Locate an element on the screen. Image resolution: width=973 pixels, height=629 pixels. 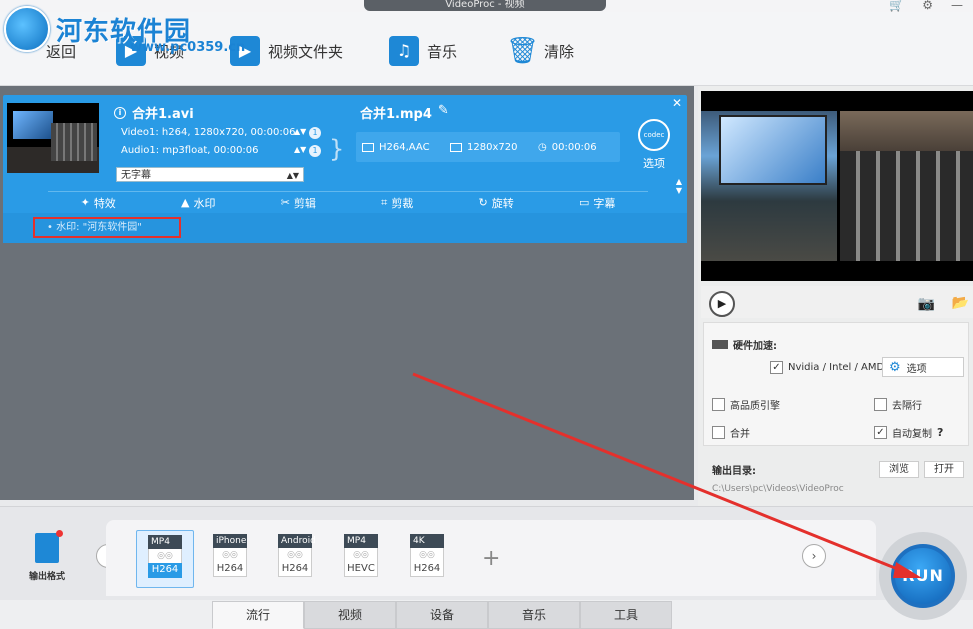
format-tag: 4K is located at coordinates (427, 541).